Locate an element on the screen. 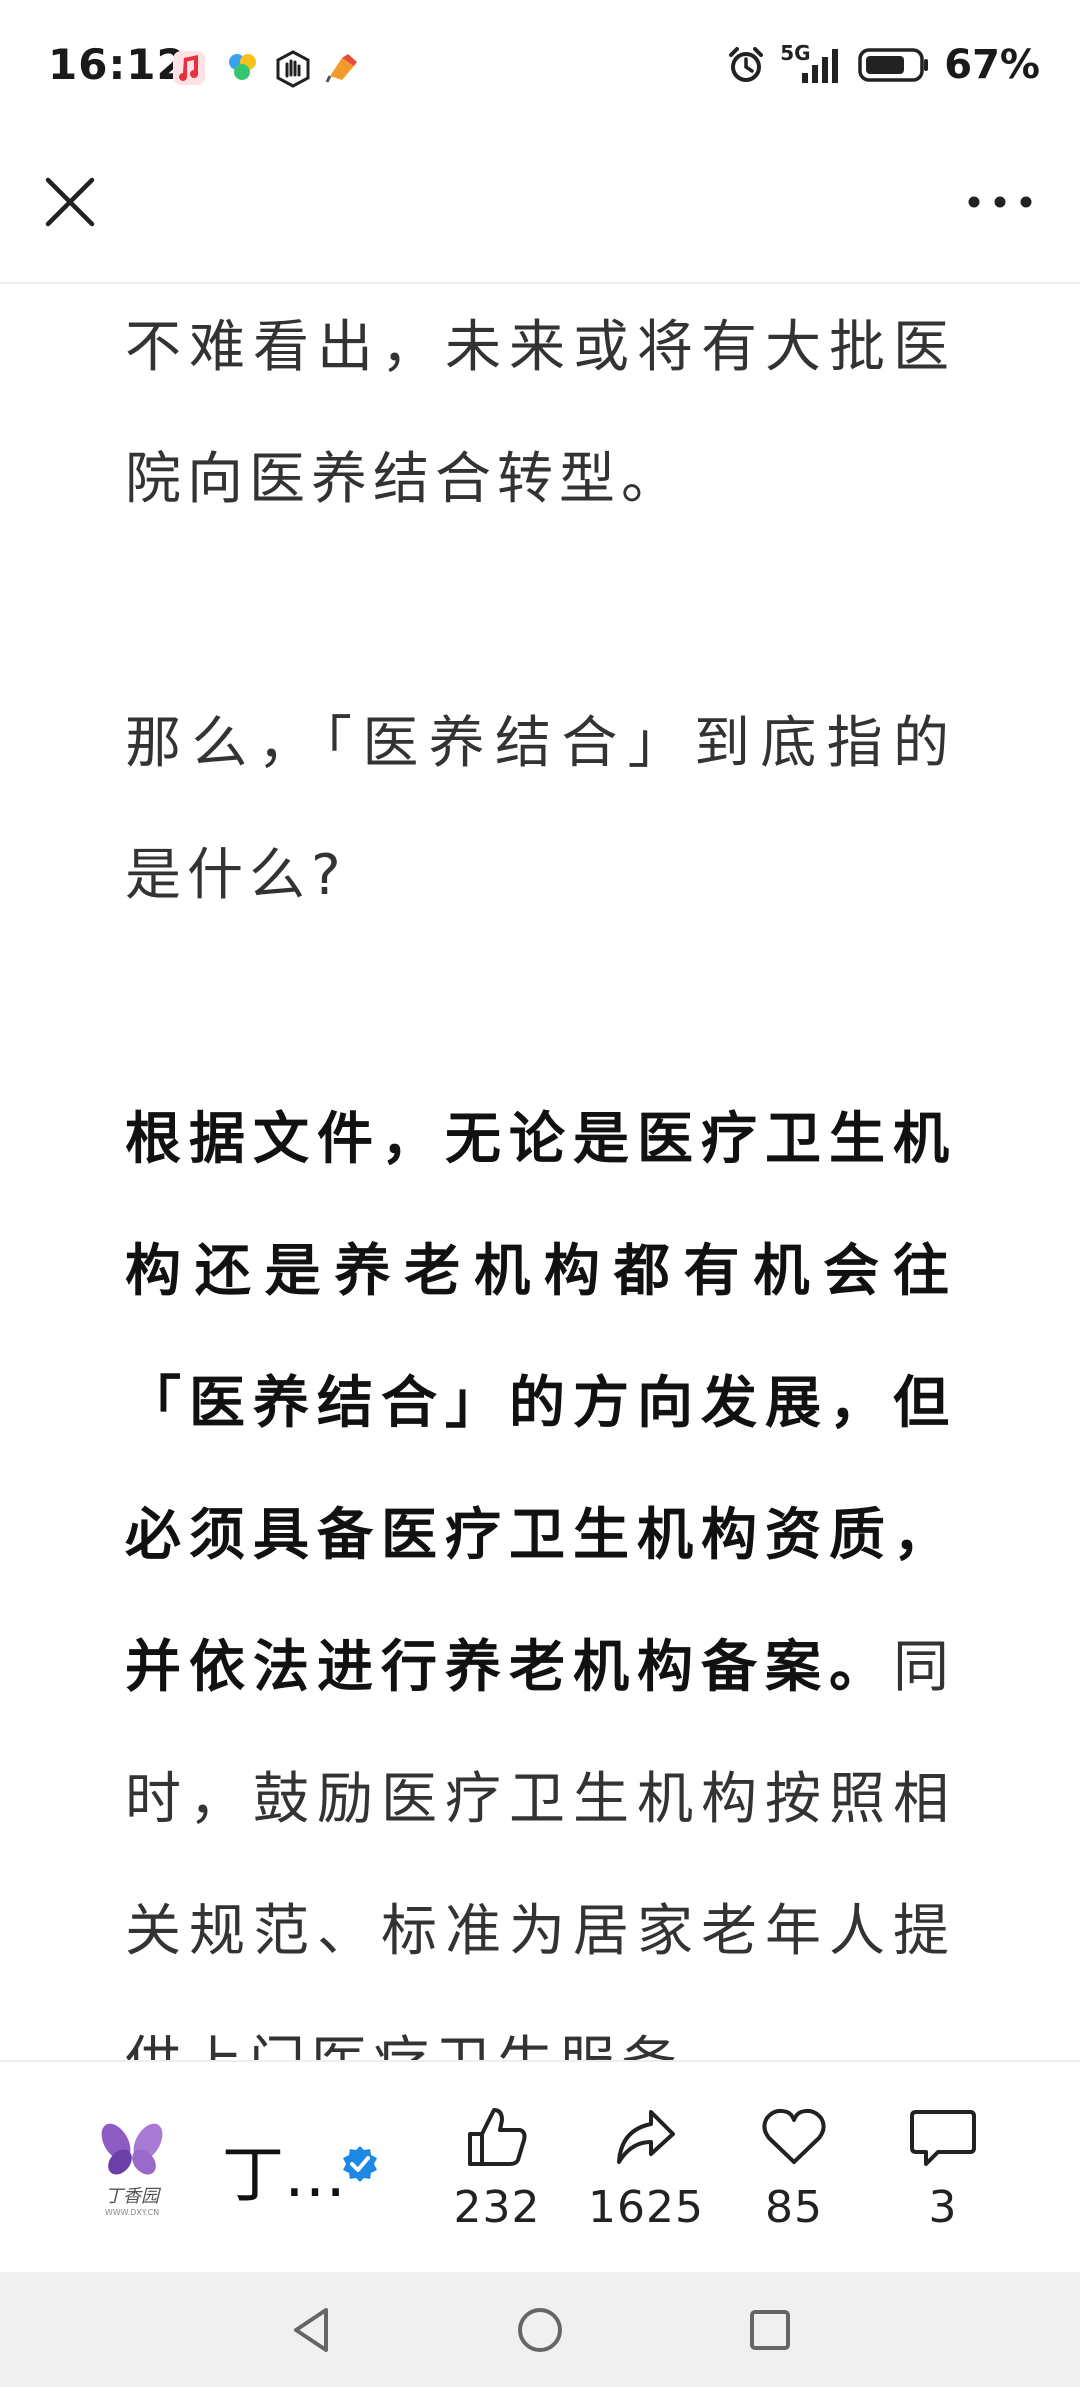 This screenshot has height=2387, width=1080. verified-badge-icon is located at coordinates (360, 2164).